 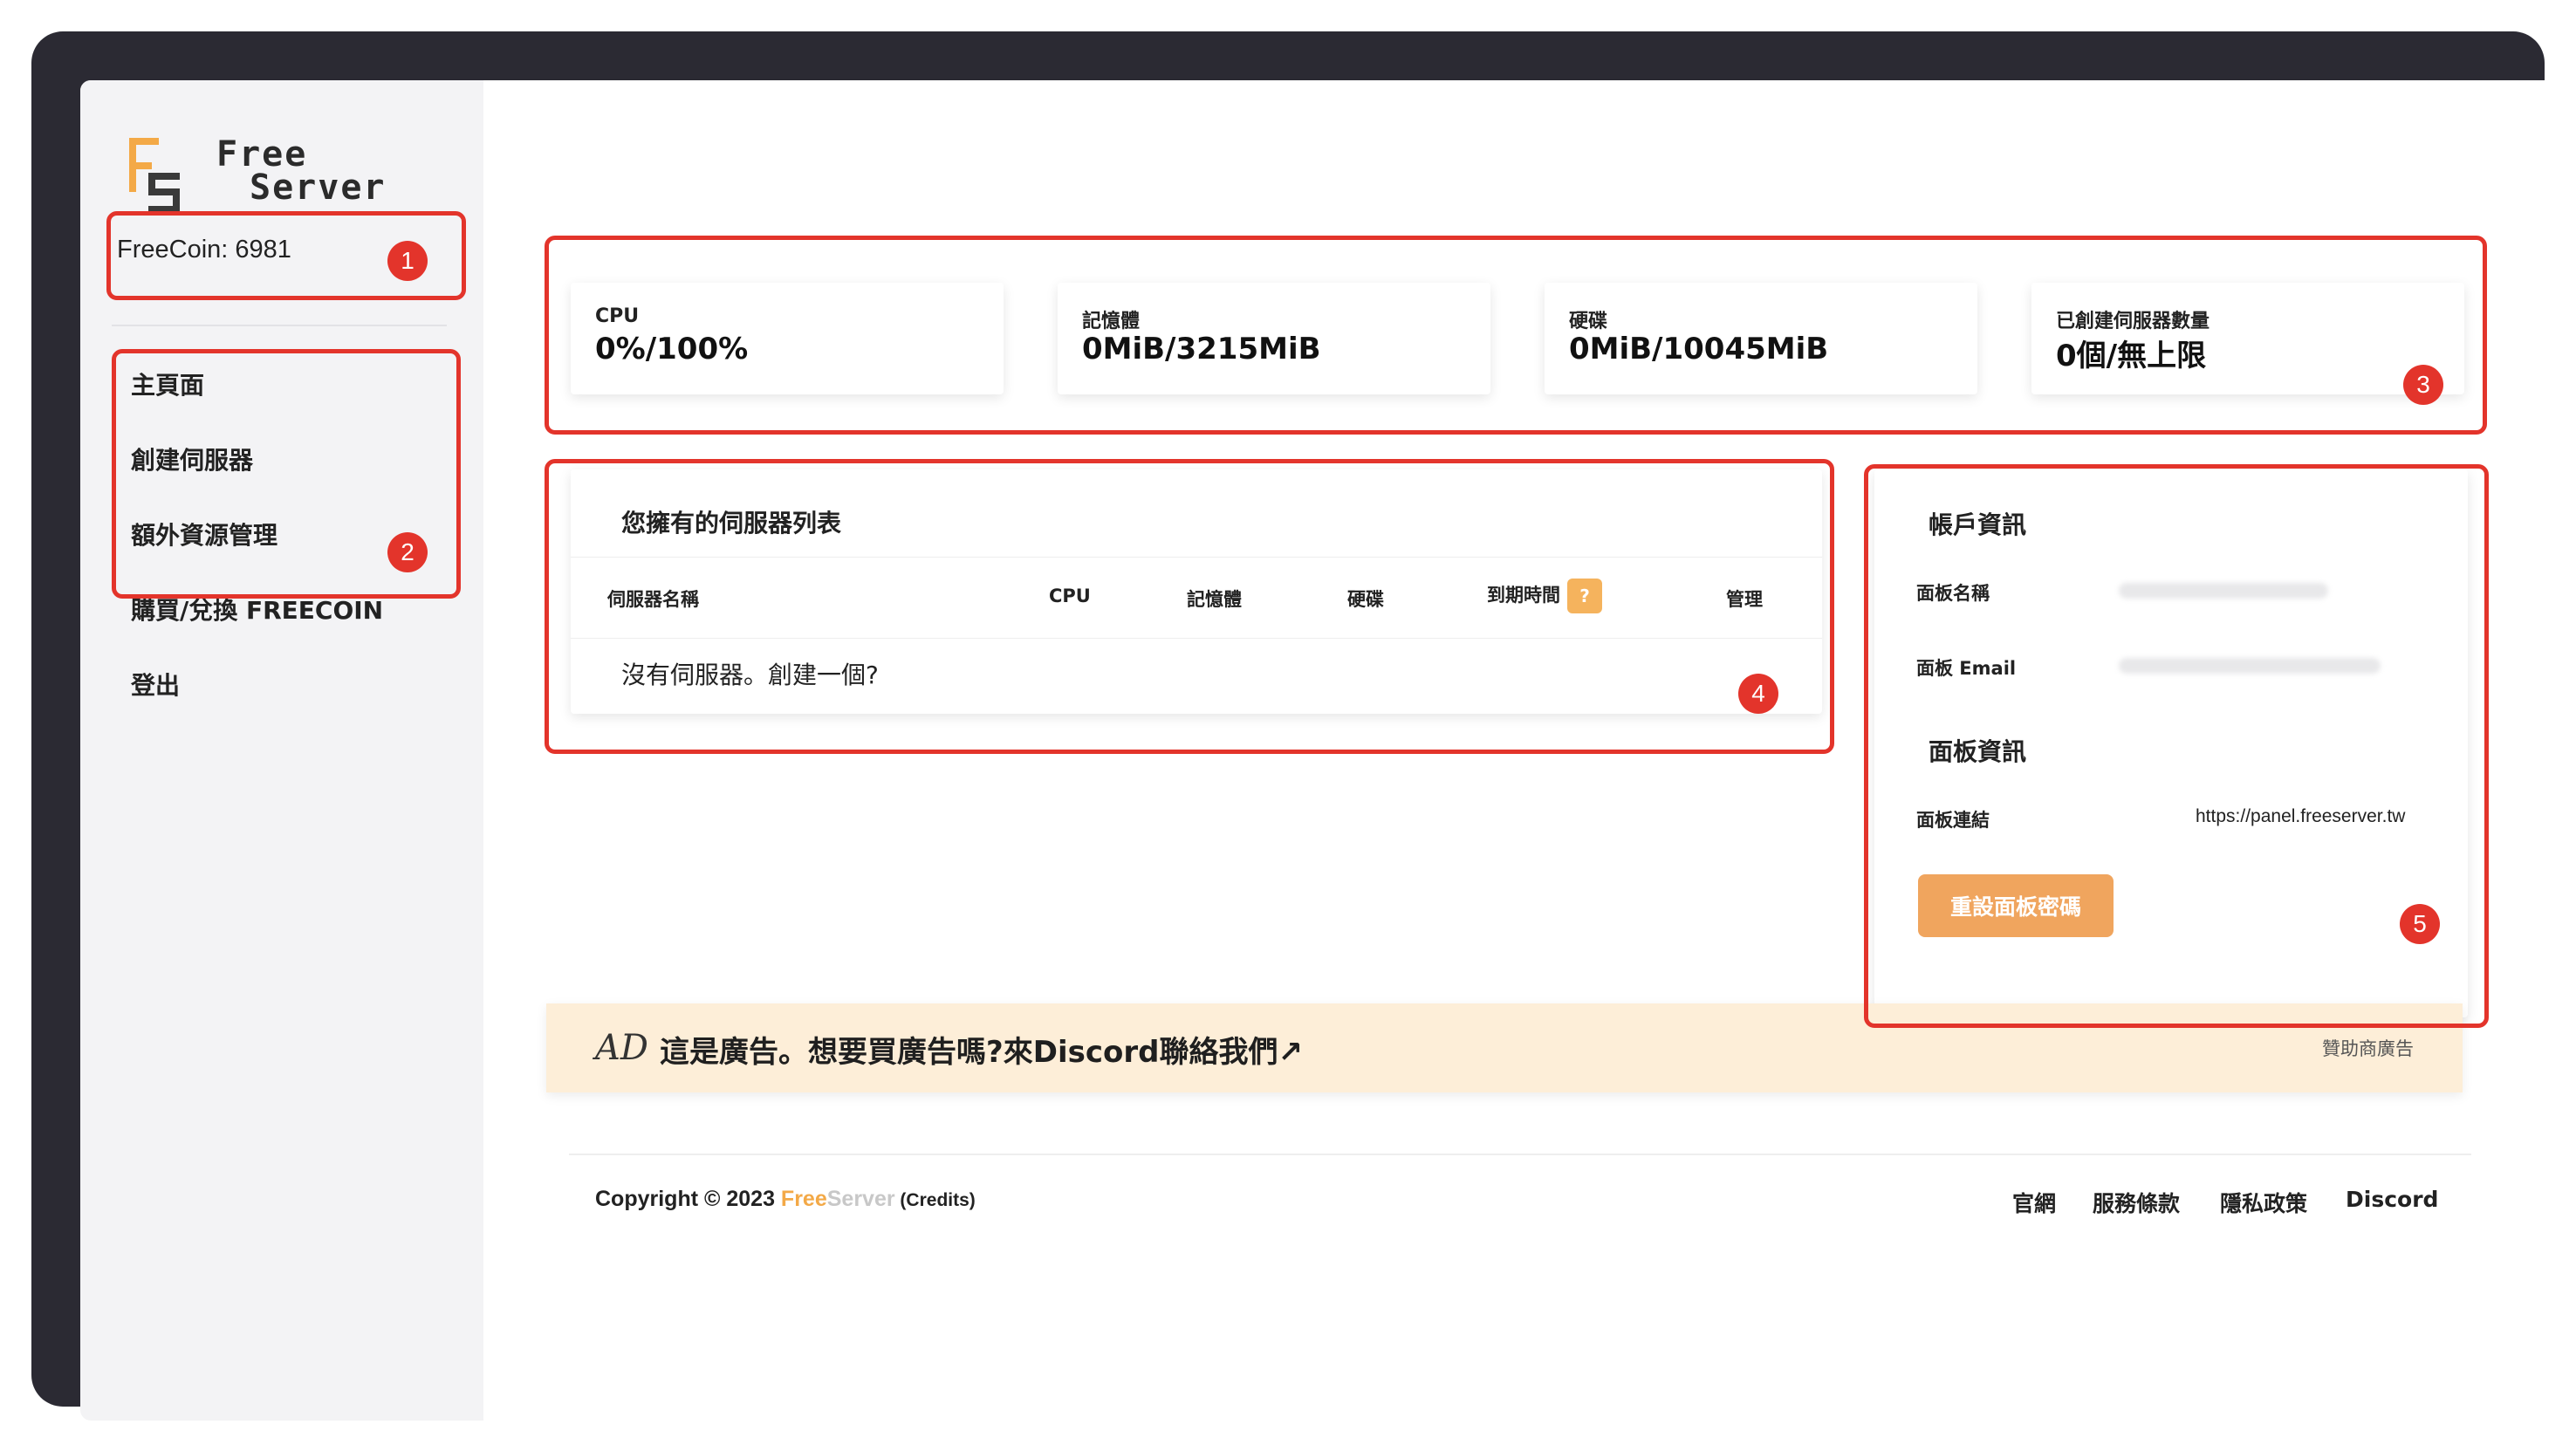 What do you see at coordinates (860, 1199) in the screenshot?
I see `footer-brand-server: Server` at bounding box center [860, 1199].